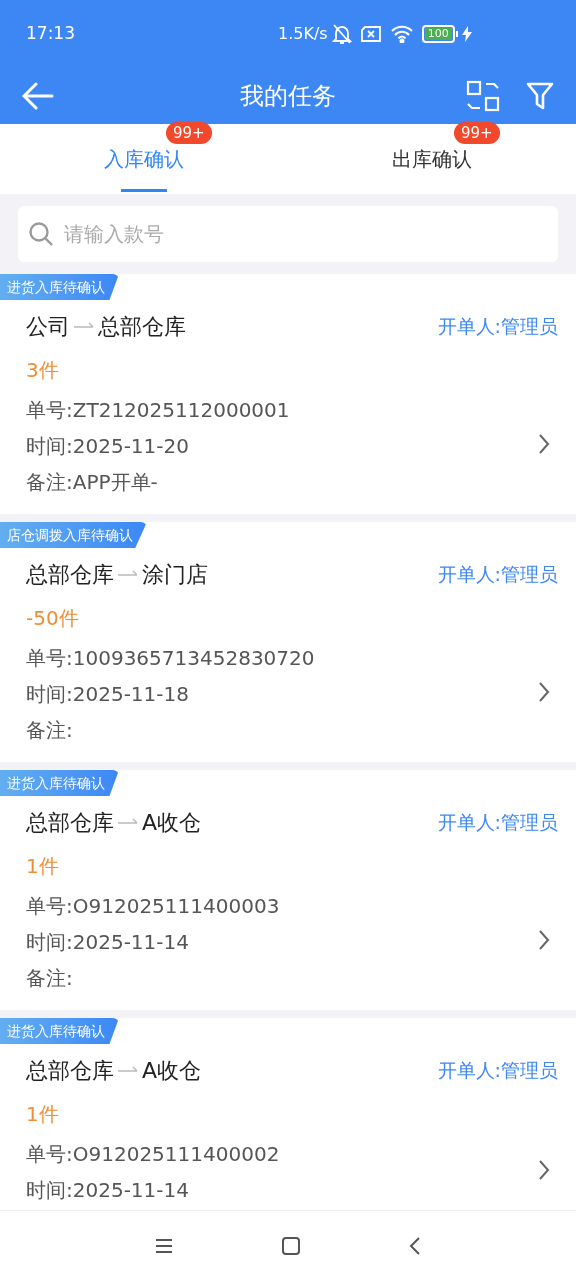 This screenshot has height=1280, width=576. I want to click on status-tag: 店仓调拨入库待确认, so click(73, 535).